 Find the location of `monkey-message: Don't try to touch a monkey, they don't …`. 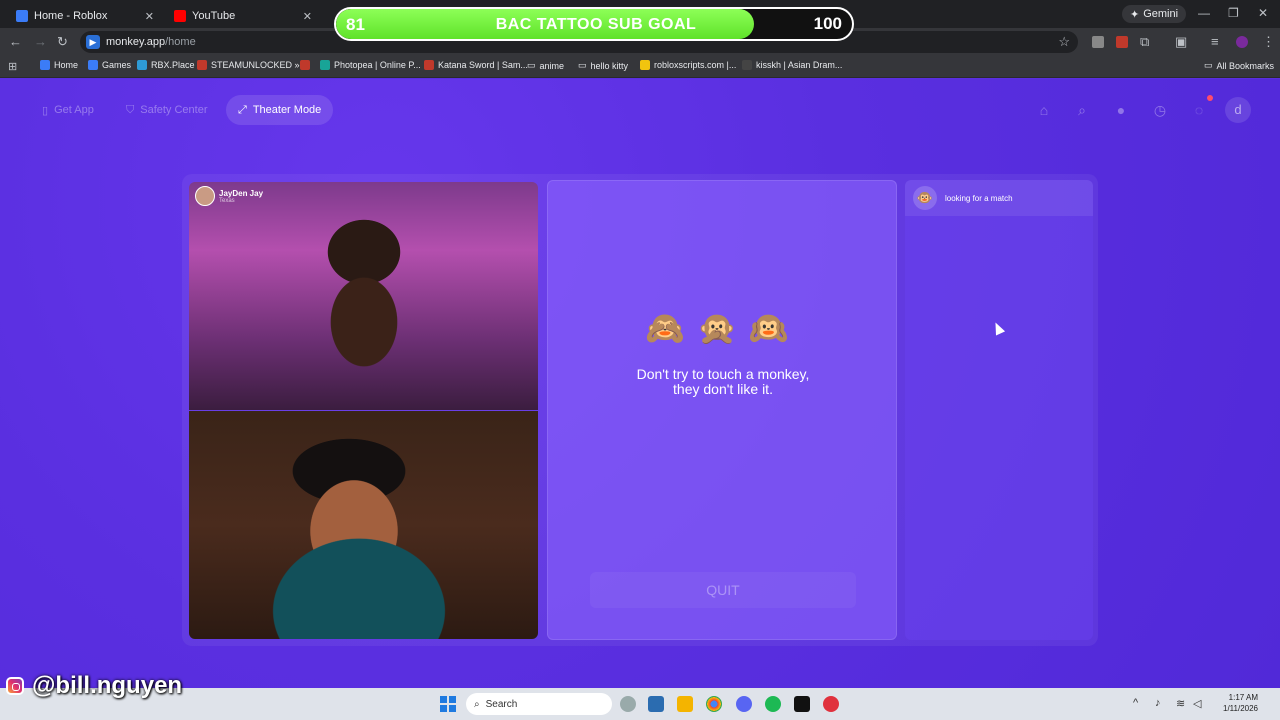

monkey-message: Don't try to touch a monkey, they don't … is located at coordinates (723, 382).